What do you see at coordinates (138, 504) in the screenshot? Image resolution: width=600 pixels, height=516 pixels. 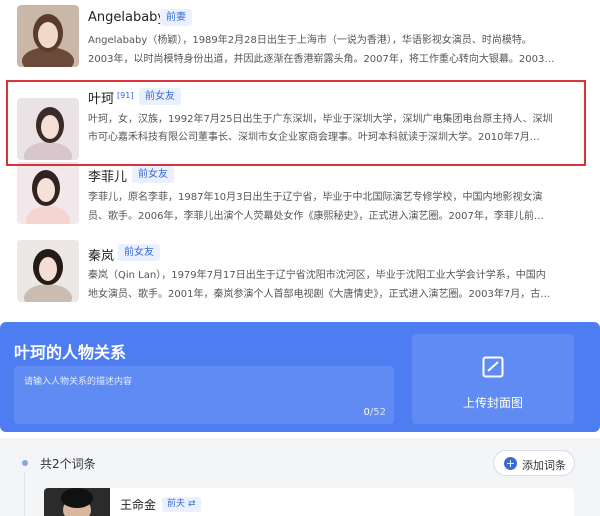 I see `entry-name: 王命金` at bounding box center [138, 504].